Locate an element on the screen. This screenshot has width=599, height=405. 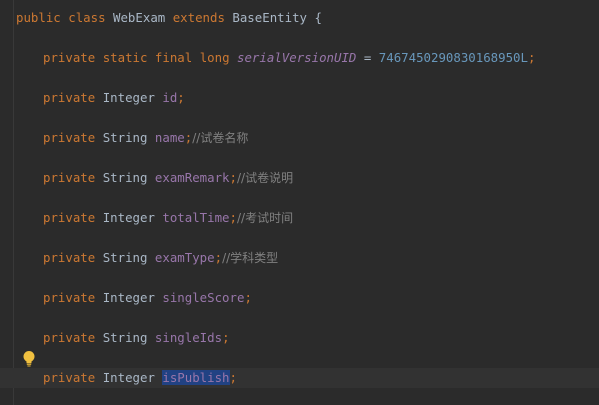
code-line-field: private Integer singleScore; is located at coordinates (299, 298).